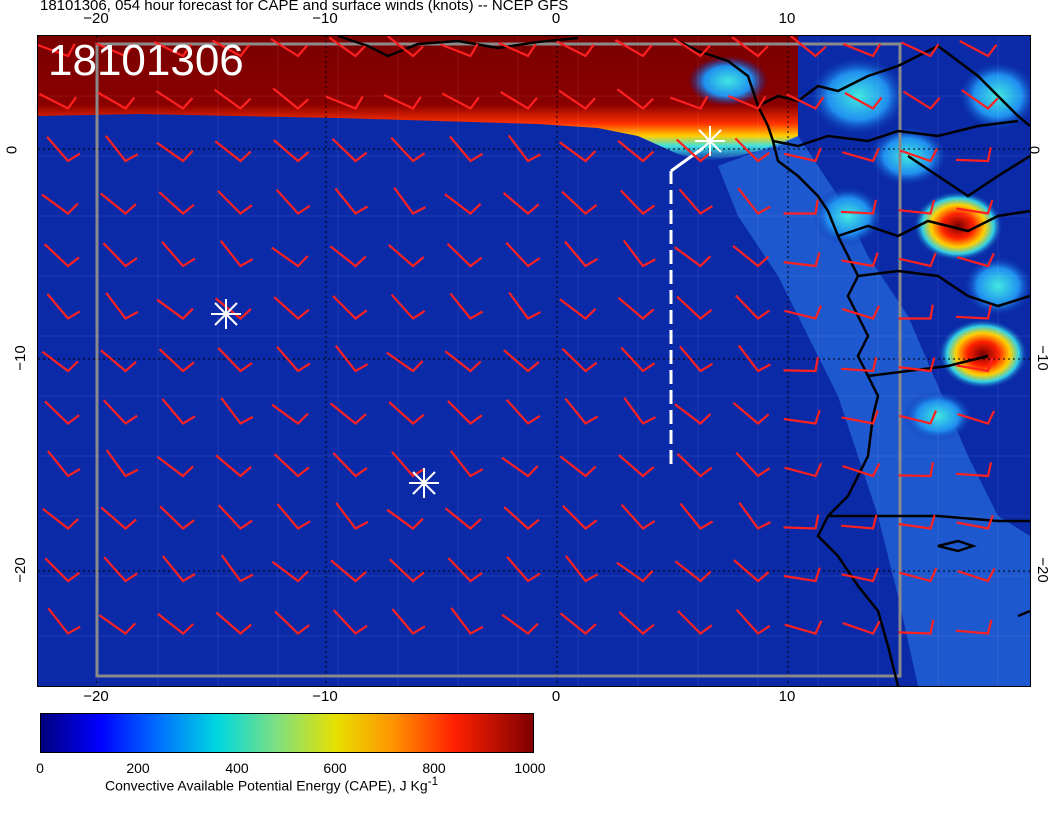 The width and height of the screenshot is (1056, 816). Describe the element at coordinates (138, 768) in the screenshot. I see `colorbar-tick: 200` at that location.